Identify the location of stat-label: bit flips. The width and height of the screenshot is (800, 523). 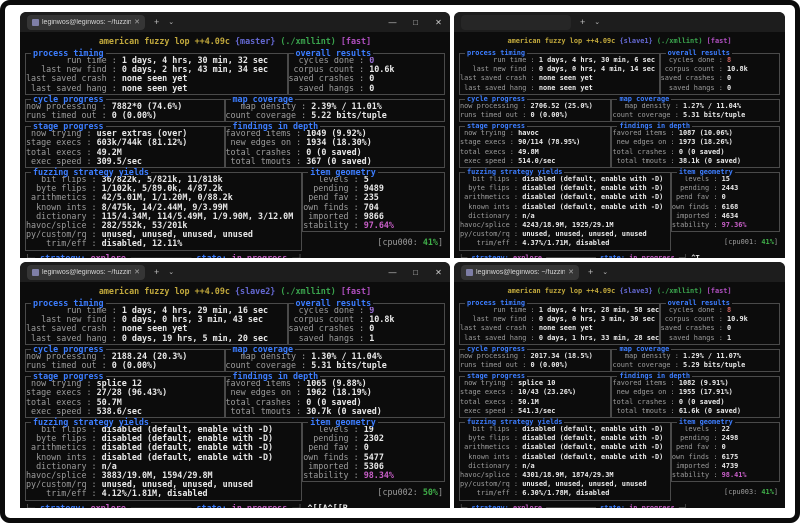
(491, 179).